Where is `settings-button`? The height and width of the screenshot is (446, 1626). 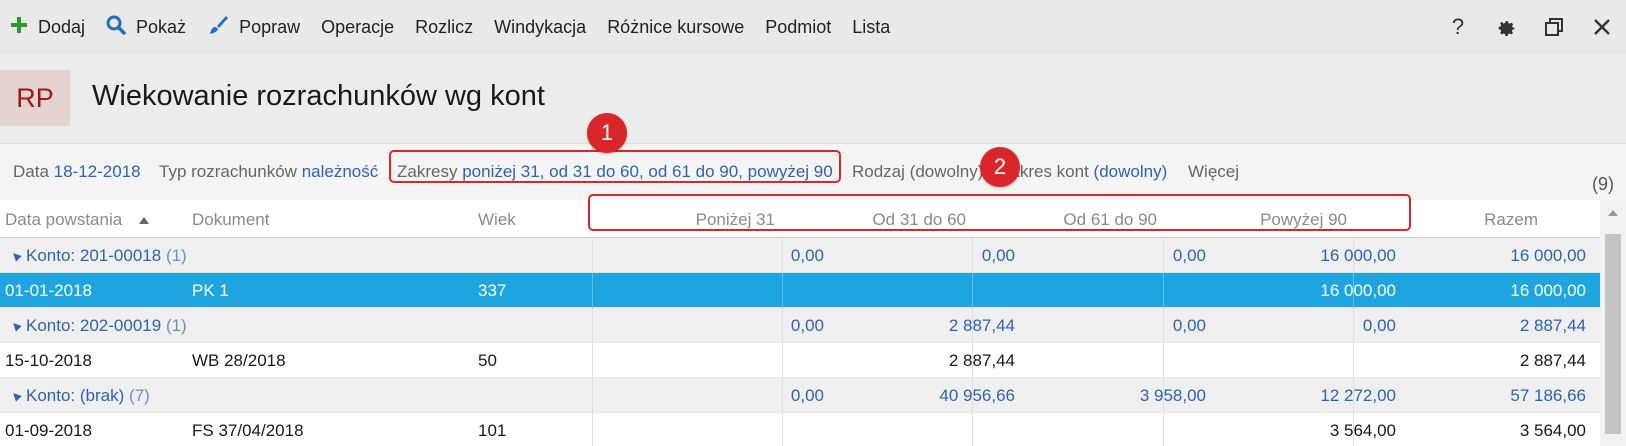
settings-button is located at coordinates (1506, 27).